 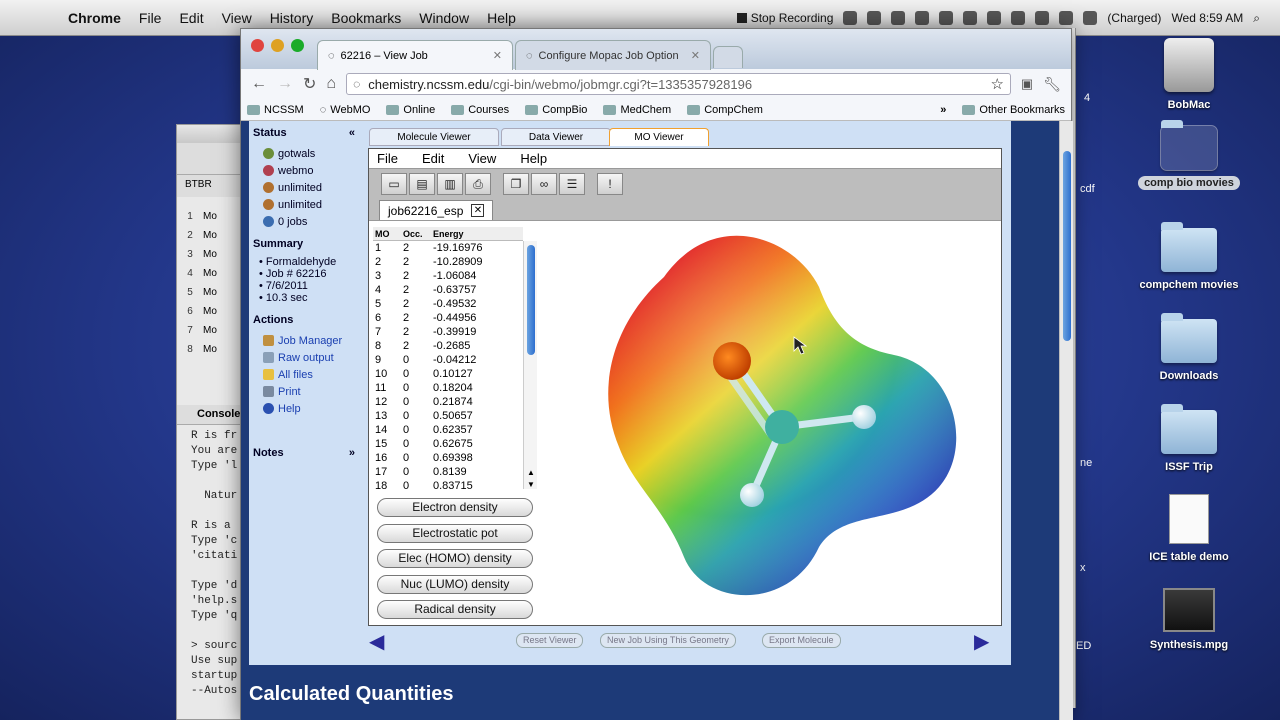 What do you see at coordinates (448, 304) in the screenshot?
I see `mo-table-row: 5 2 -0.49532` at bounding box center [448, 304].